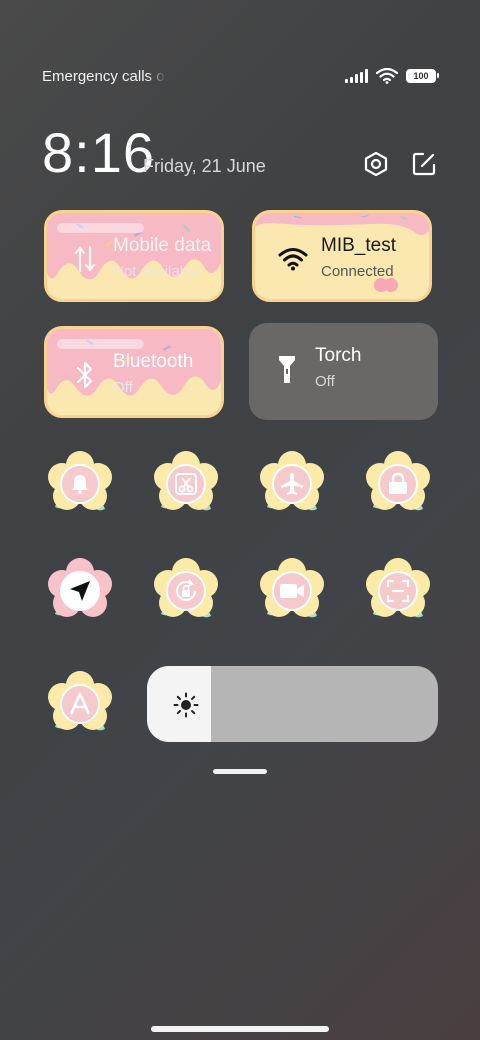 This screenshot has width=480, height=1040. I want to click on home-indicator, so click(240, 1029).